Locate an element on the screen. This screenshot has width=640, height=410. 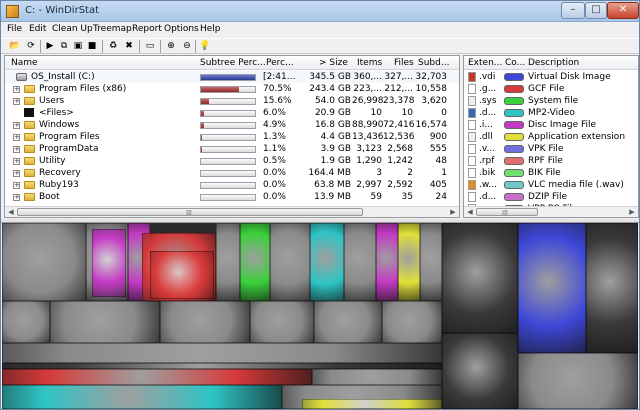
list-item: .v... VPK File is located at coordinates (551, 149).